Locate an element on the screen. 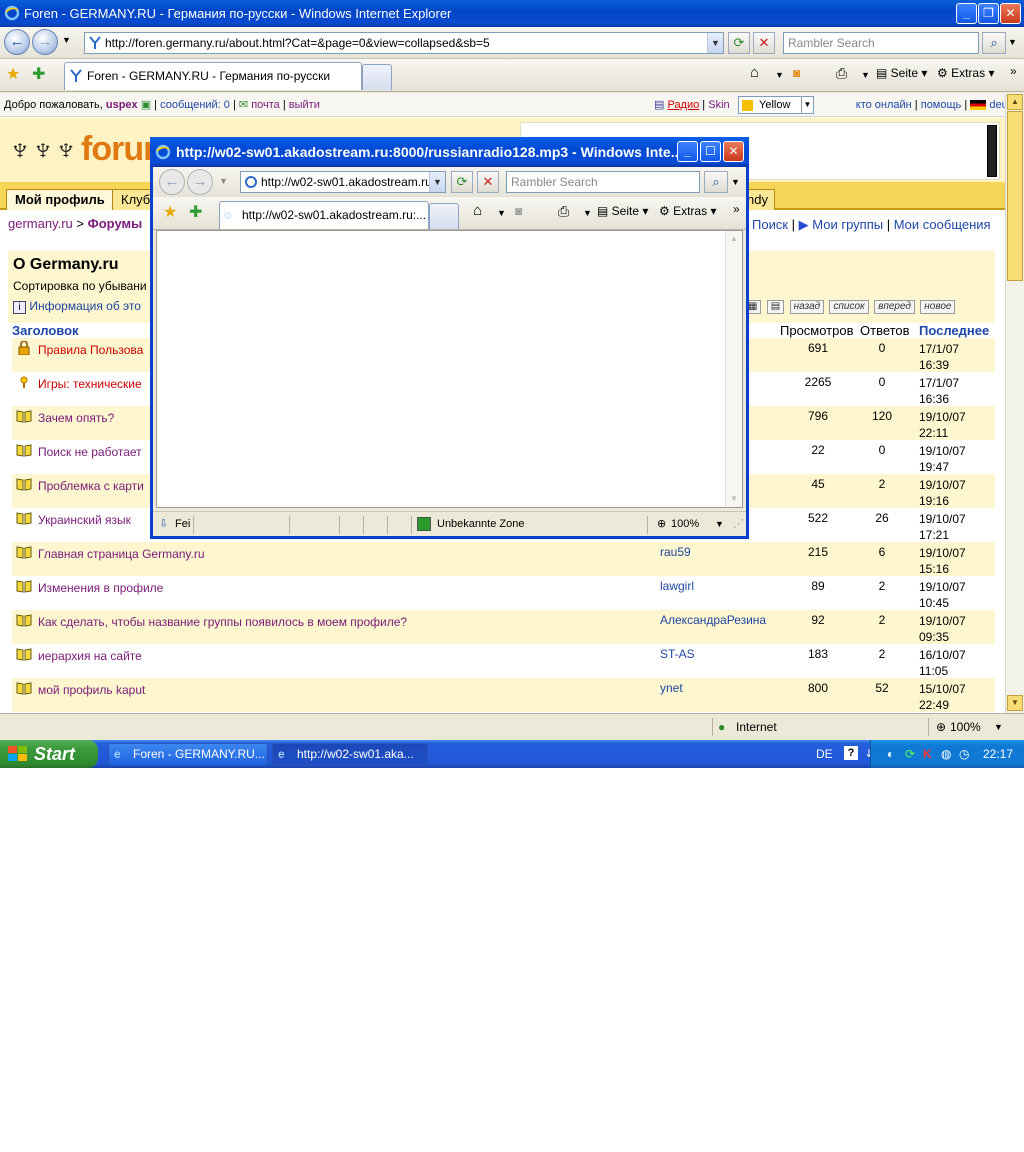  skin-select: Yellow ▼ is located at coordinates (776, 105).